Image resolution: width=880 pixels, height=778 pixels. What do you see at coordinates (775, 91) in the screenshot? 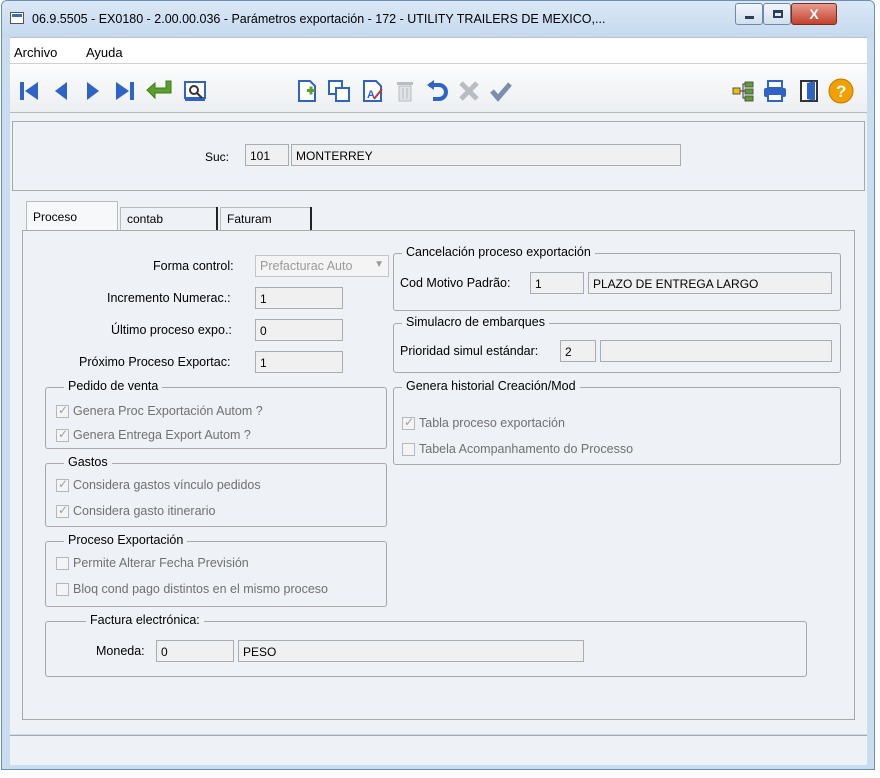
I see `print-icon` at bounding box center [775, 91].